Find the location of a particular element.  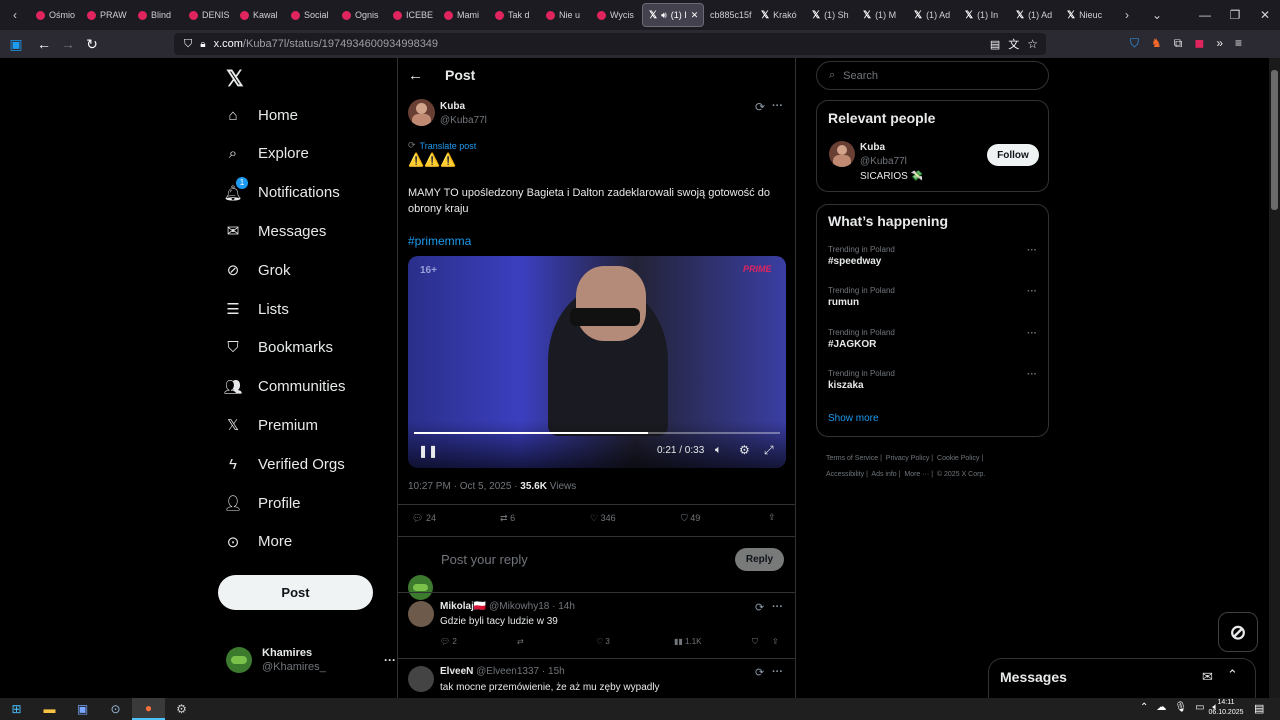

reply-time: · 15h is located at coordinates (553, 671).